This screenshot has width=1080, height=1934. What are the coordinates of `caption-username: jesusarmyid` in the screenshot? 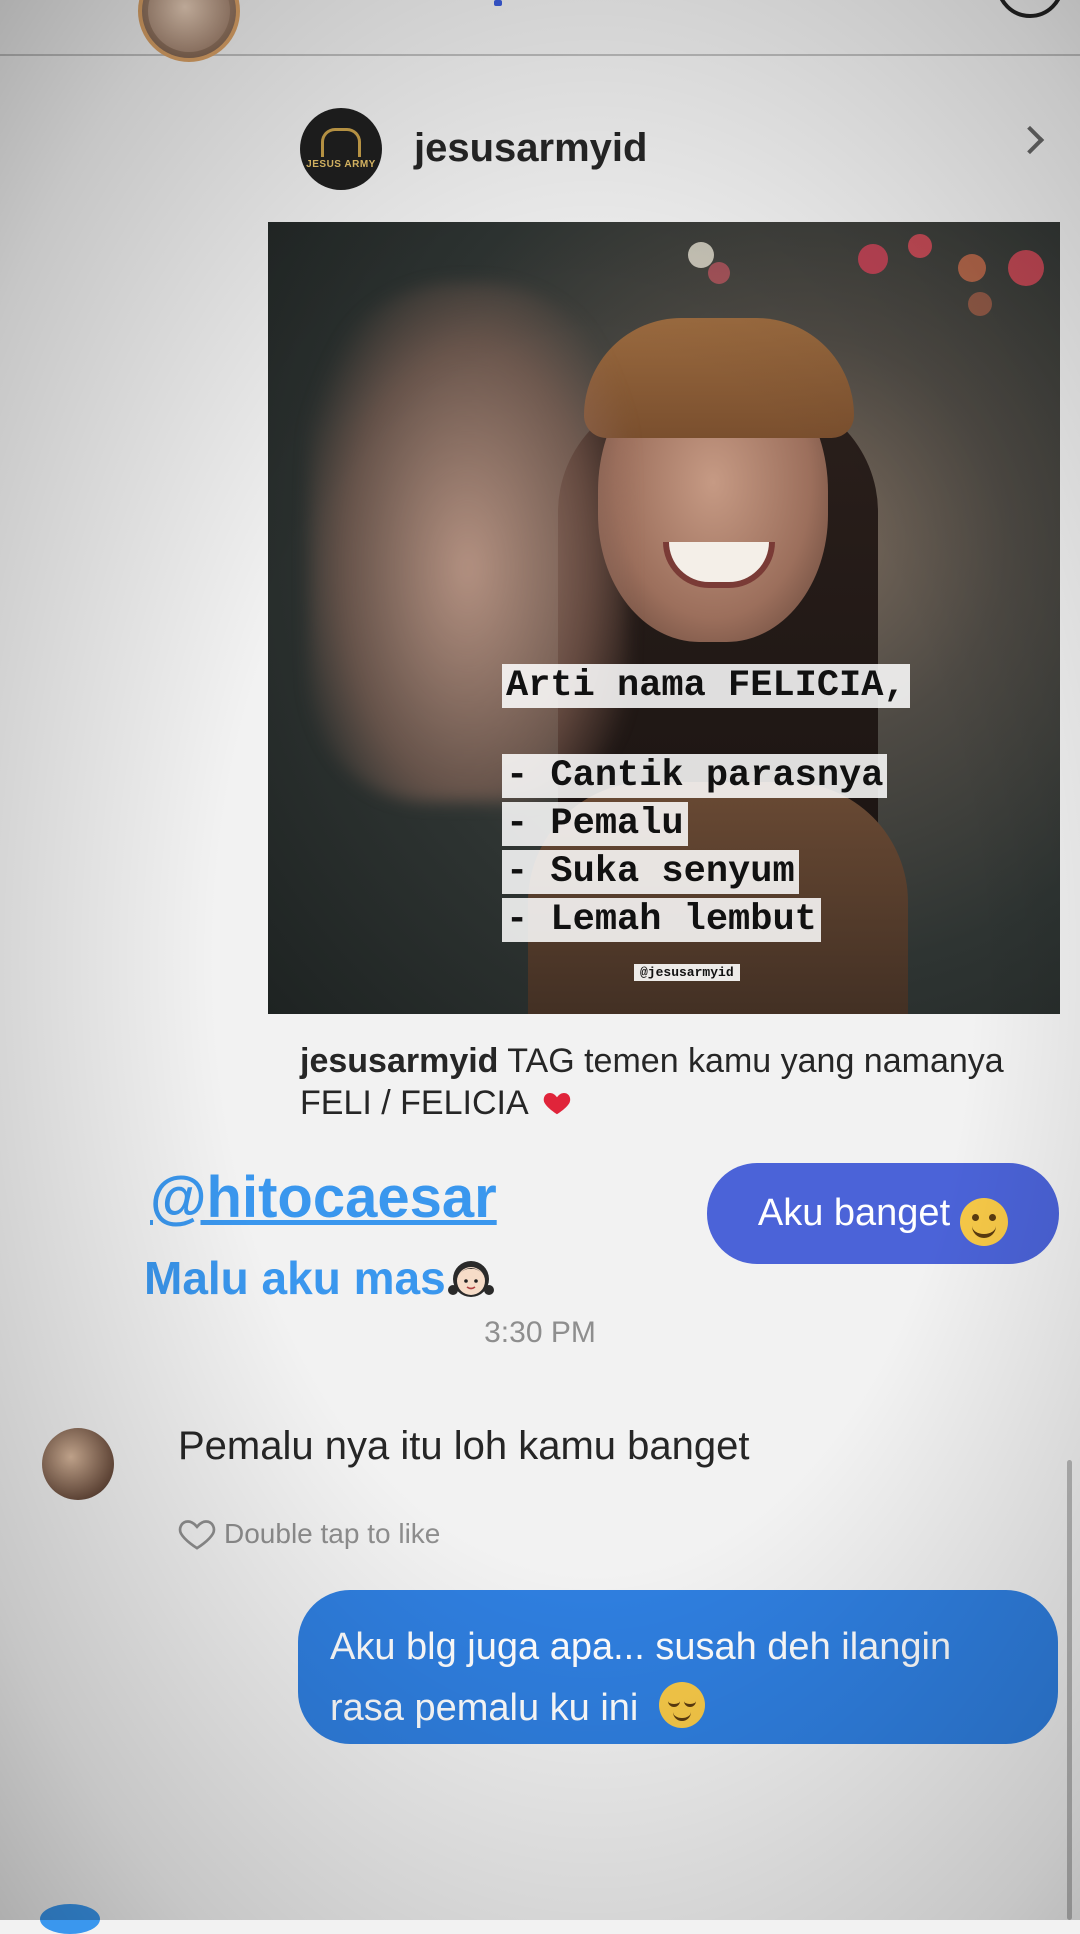 It's located at (399, 1061).